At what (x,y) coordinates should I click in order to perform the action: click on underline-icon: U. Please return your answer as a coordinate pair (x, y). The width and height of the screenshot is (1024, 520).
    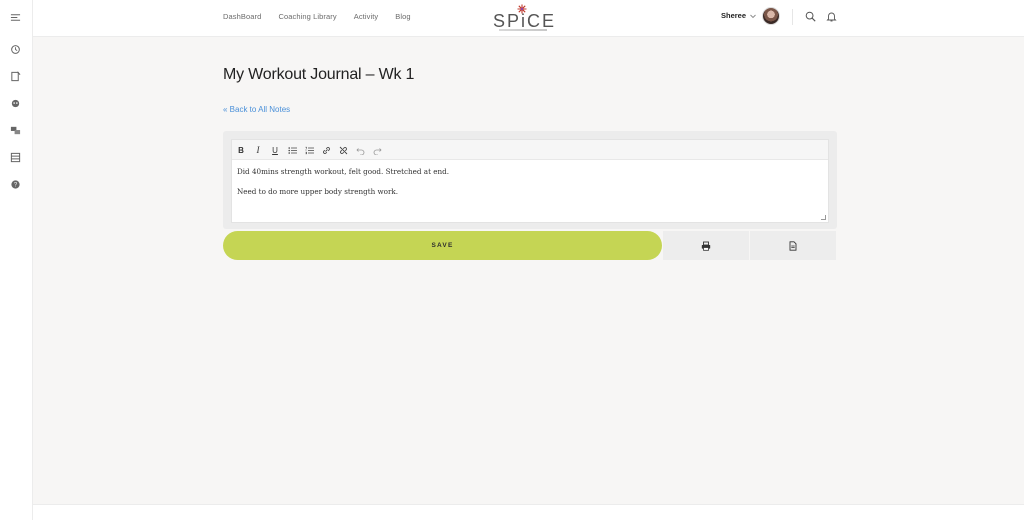
    Looking at the image, I should click on (275, 150).